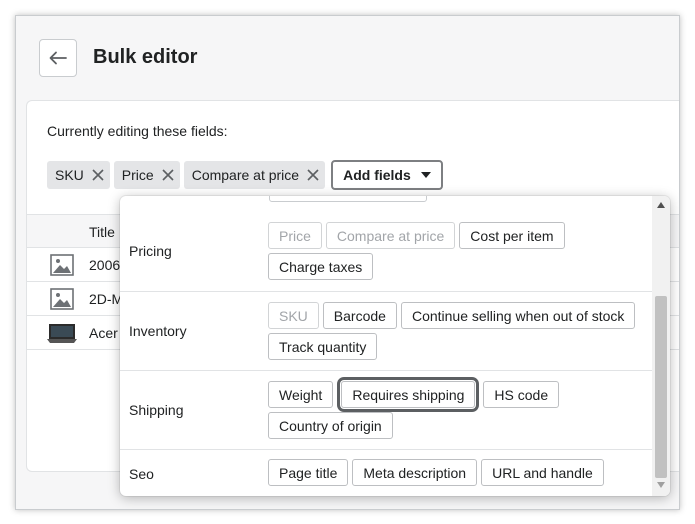 This screenshot has height=524, width=695. I want to click on column-title: Title, so click(102, 232).